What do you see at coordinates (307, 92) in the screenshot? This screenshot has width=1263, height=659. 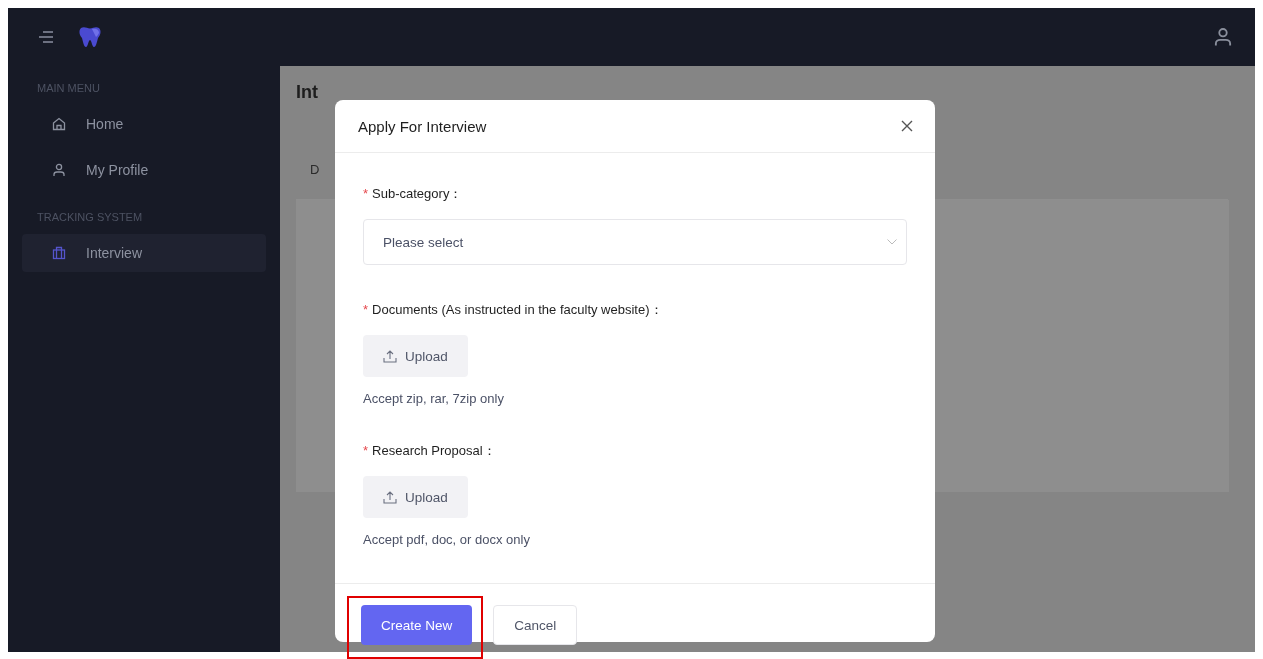 I see `page-title: Int` at bounding box center [307, 92].